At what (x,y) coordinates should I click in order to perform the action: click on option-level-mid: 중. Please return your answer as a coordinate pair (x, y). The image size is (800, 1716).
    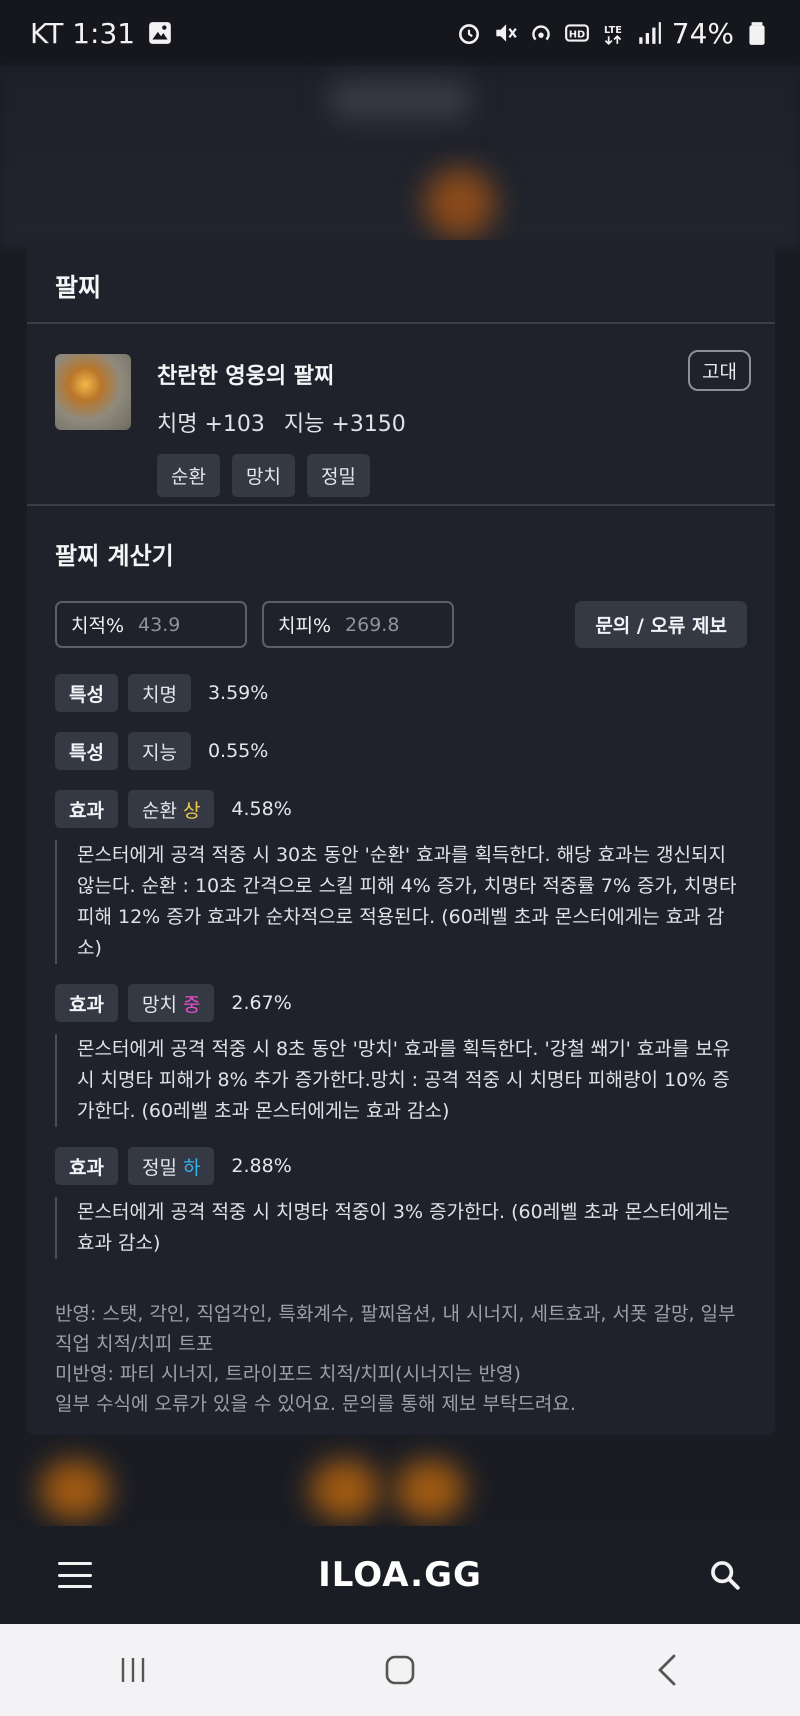
    Looking at the image, I should click on (191, 1004).